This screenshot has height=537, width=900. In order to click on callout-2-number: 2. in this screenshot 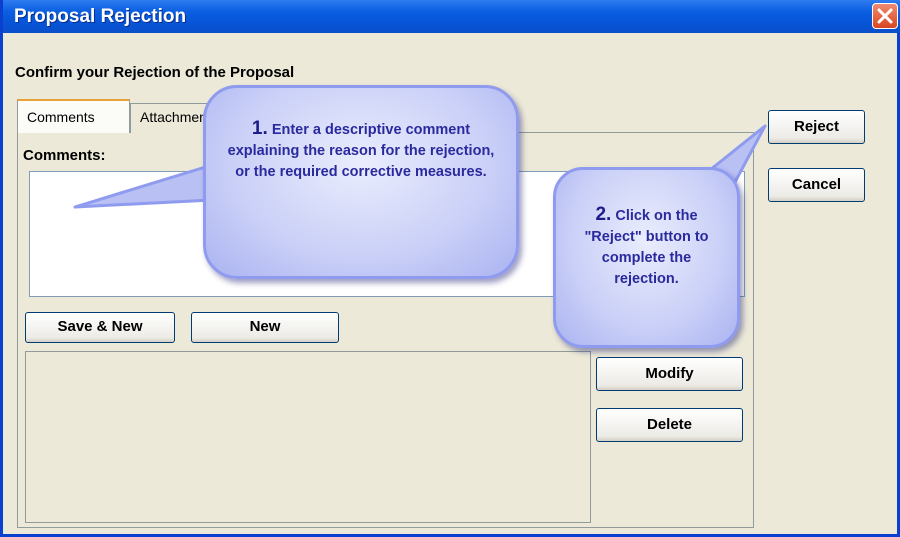, I will do `click(603, 214)`.